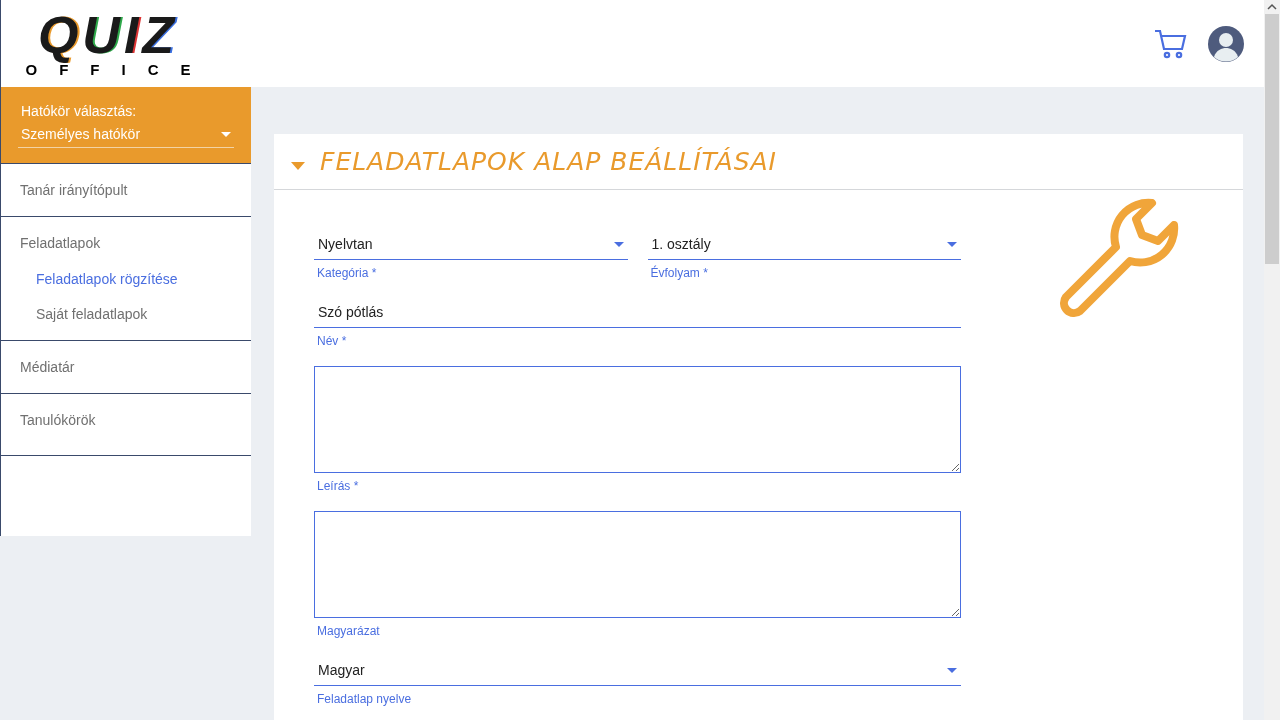 Image resolution: width=1280 pixels, height=720 pixels. What do you see at coordinates (126, 314) in the screenshot?
I see `nav-subitem: Saját feladatlapok` at bounding box center [126, 314].